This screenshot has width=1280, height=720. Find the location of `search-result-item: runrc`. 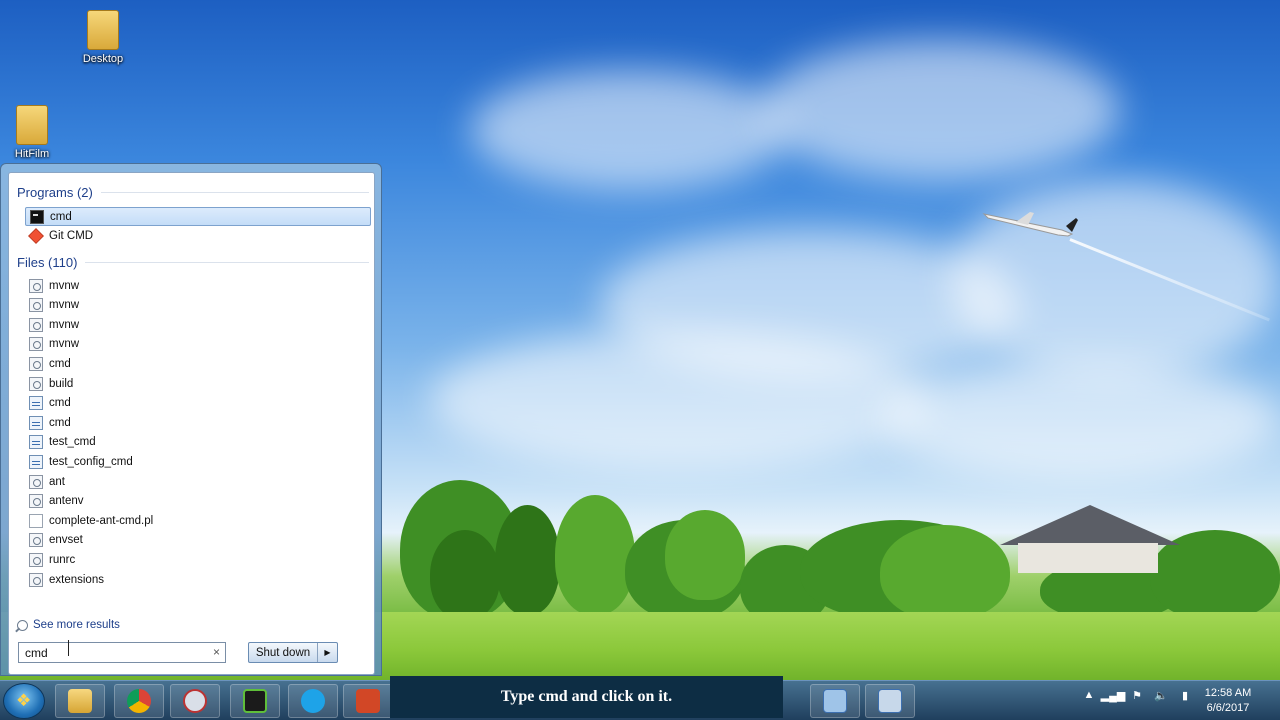

search-result-item: runrc is located at coordinates (198, 559).